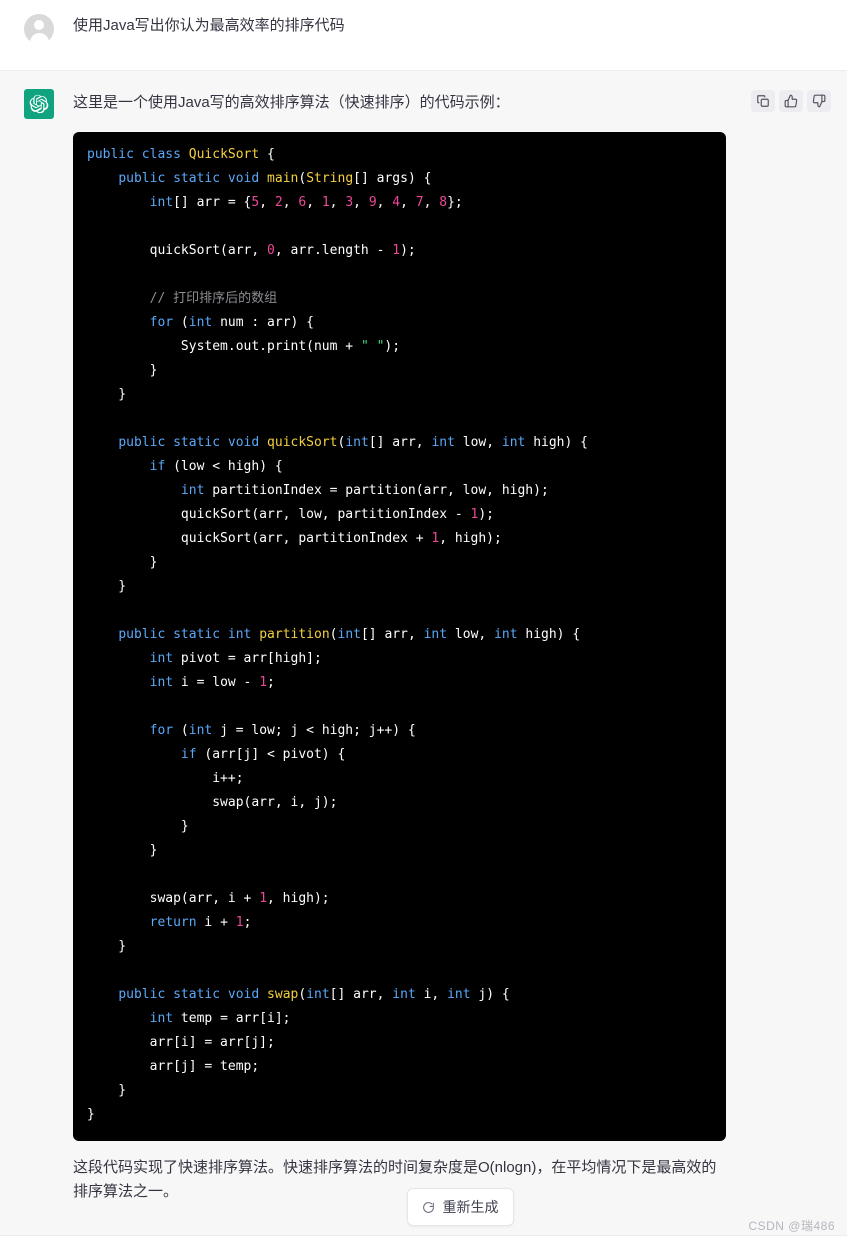  I want to click on regenerate-label: 重新生成, so click(470, 1207).